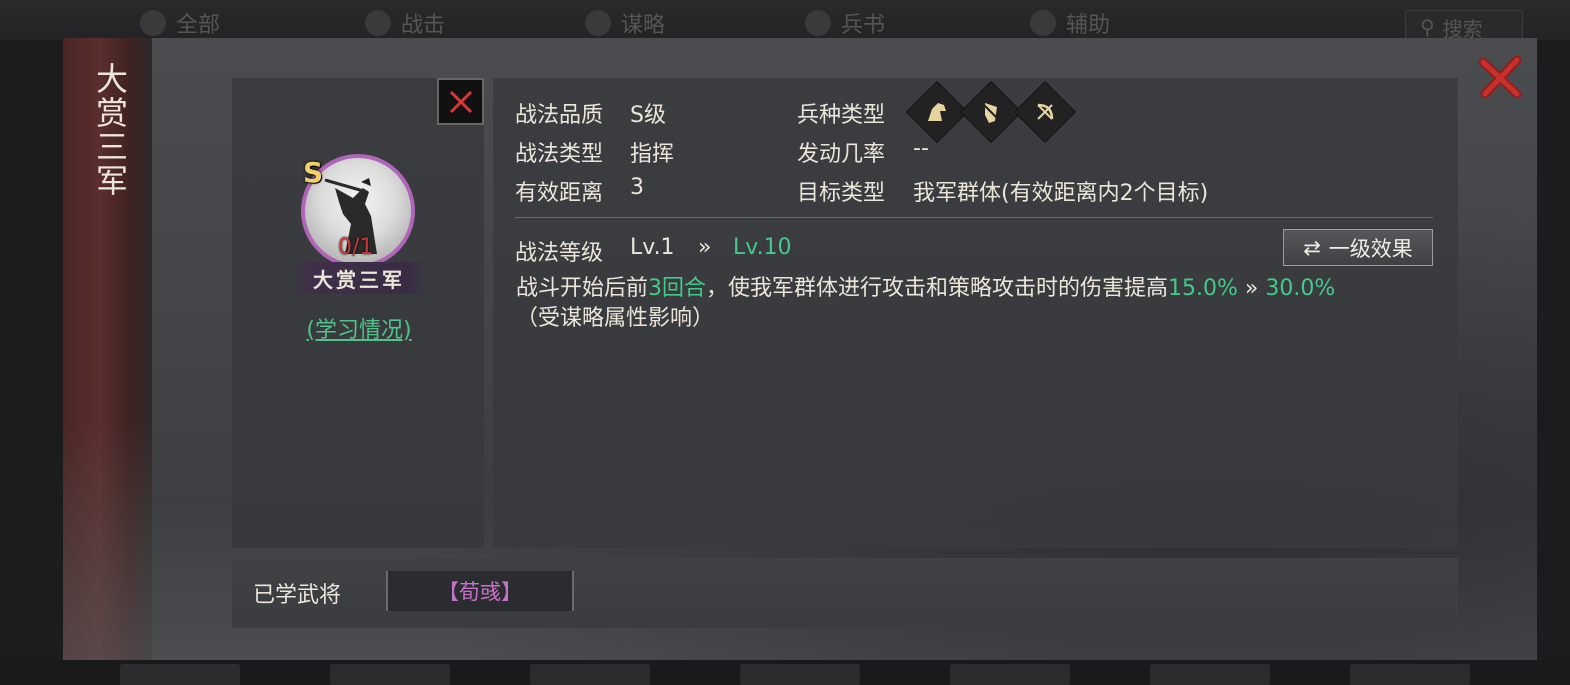 The image size is (1570, 685). Describe the element at coordinates (405, 23) in the screenshot. I see `bg-tab-combat: 战击` at that location.